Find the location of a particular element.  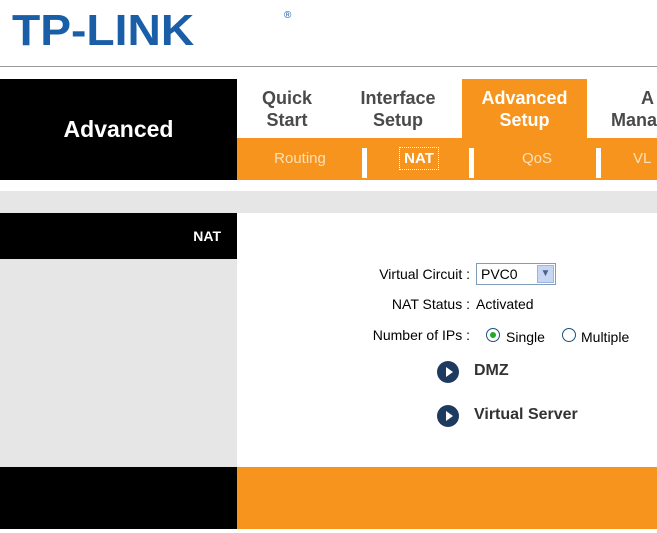

tp-link-logo: TP-LINK ® is located at coordinates (151, 31).